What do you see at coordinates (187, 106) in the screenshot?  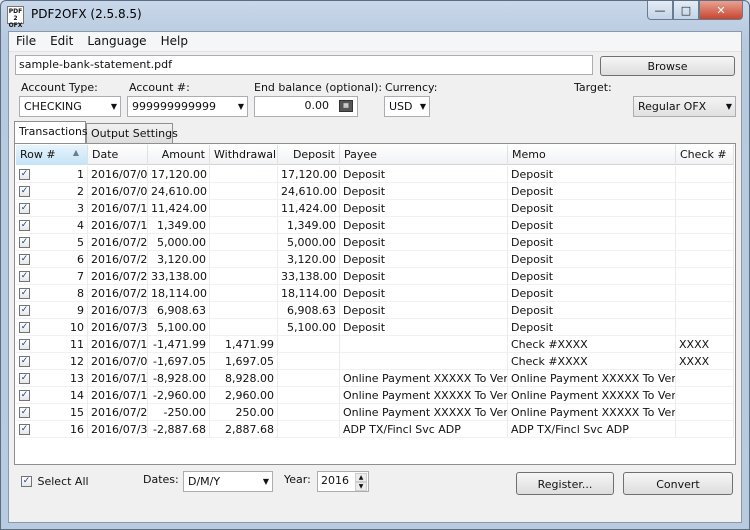 I see `account-number-select: 999999999999 ▼` at bounding box center [187, 106].